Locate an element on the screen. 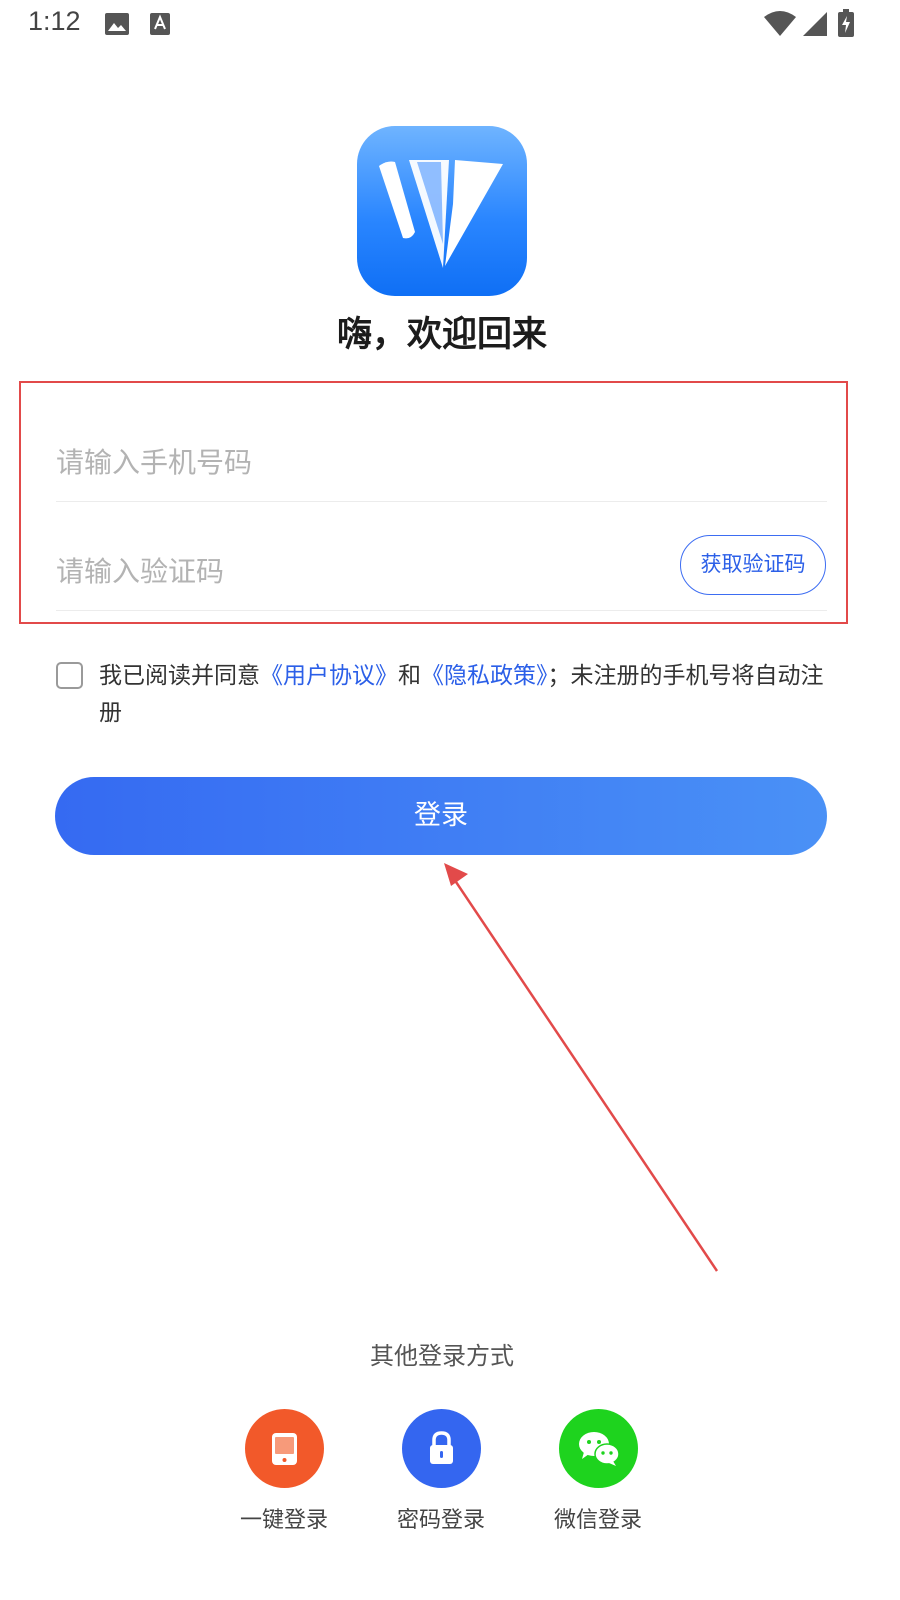  battery-charging-icon is located at coordinates (846, 23).